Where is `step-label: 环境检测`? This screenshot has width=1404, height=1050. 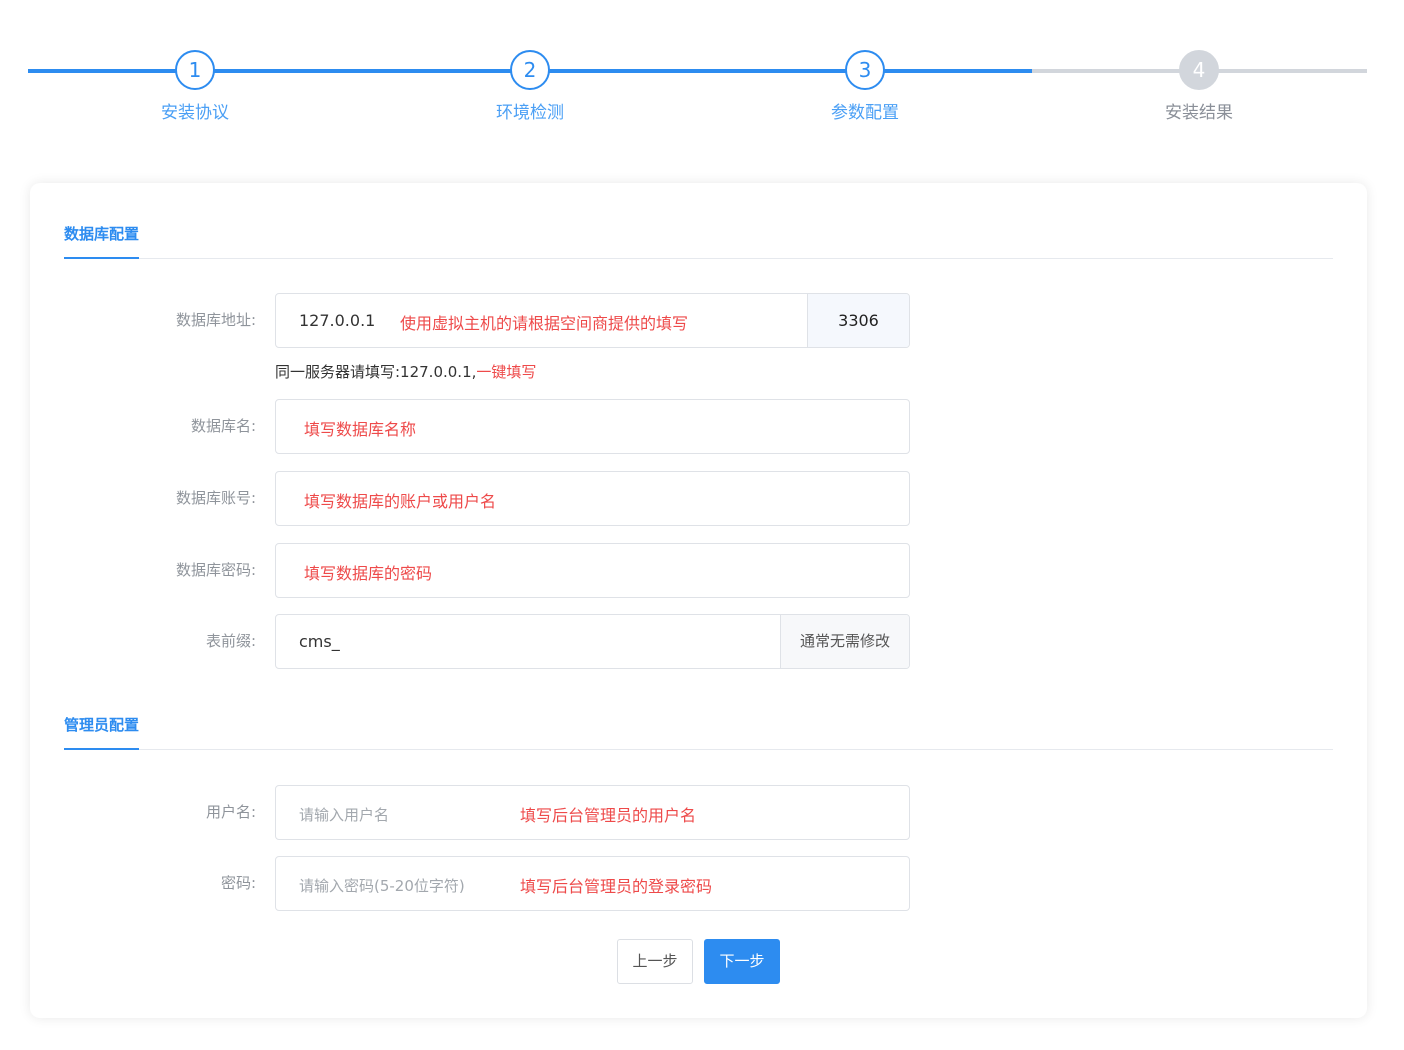 step-label: 环境检测 is located at coordinates (530, 113).